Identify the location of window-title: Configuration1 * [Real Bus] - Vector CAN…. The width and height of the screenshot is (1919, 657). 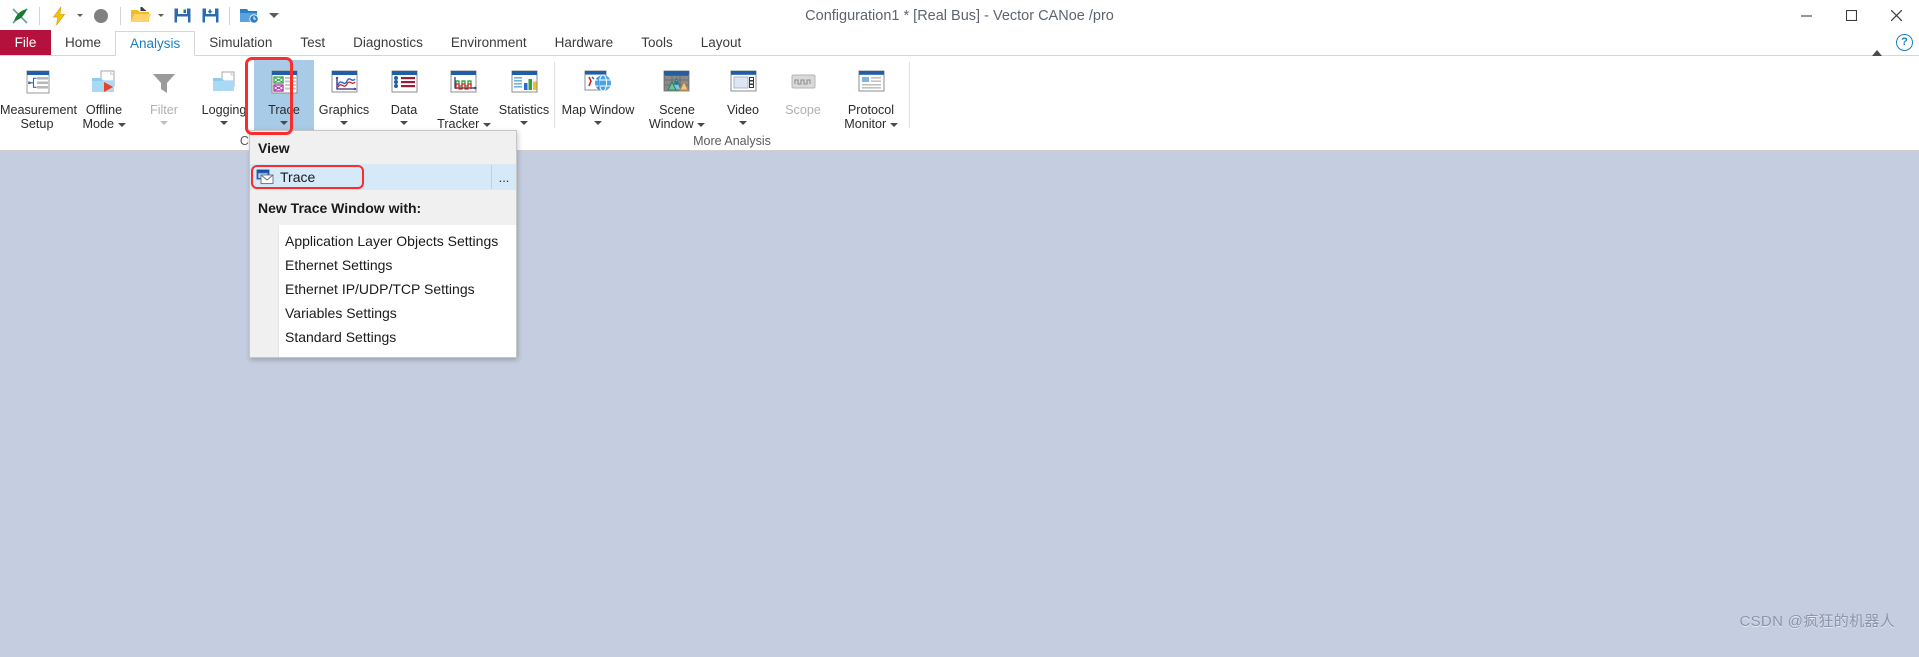
(959, 15).